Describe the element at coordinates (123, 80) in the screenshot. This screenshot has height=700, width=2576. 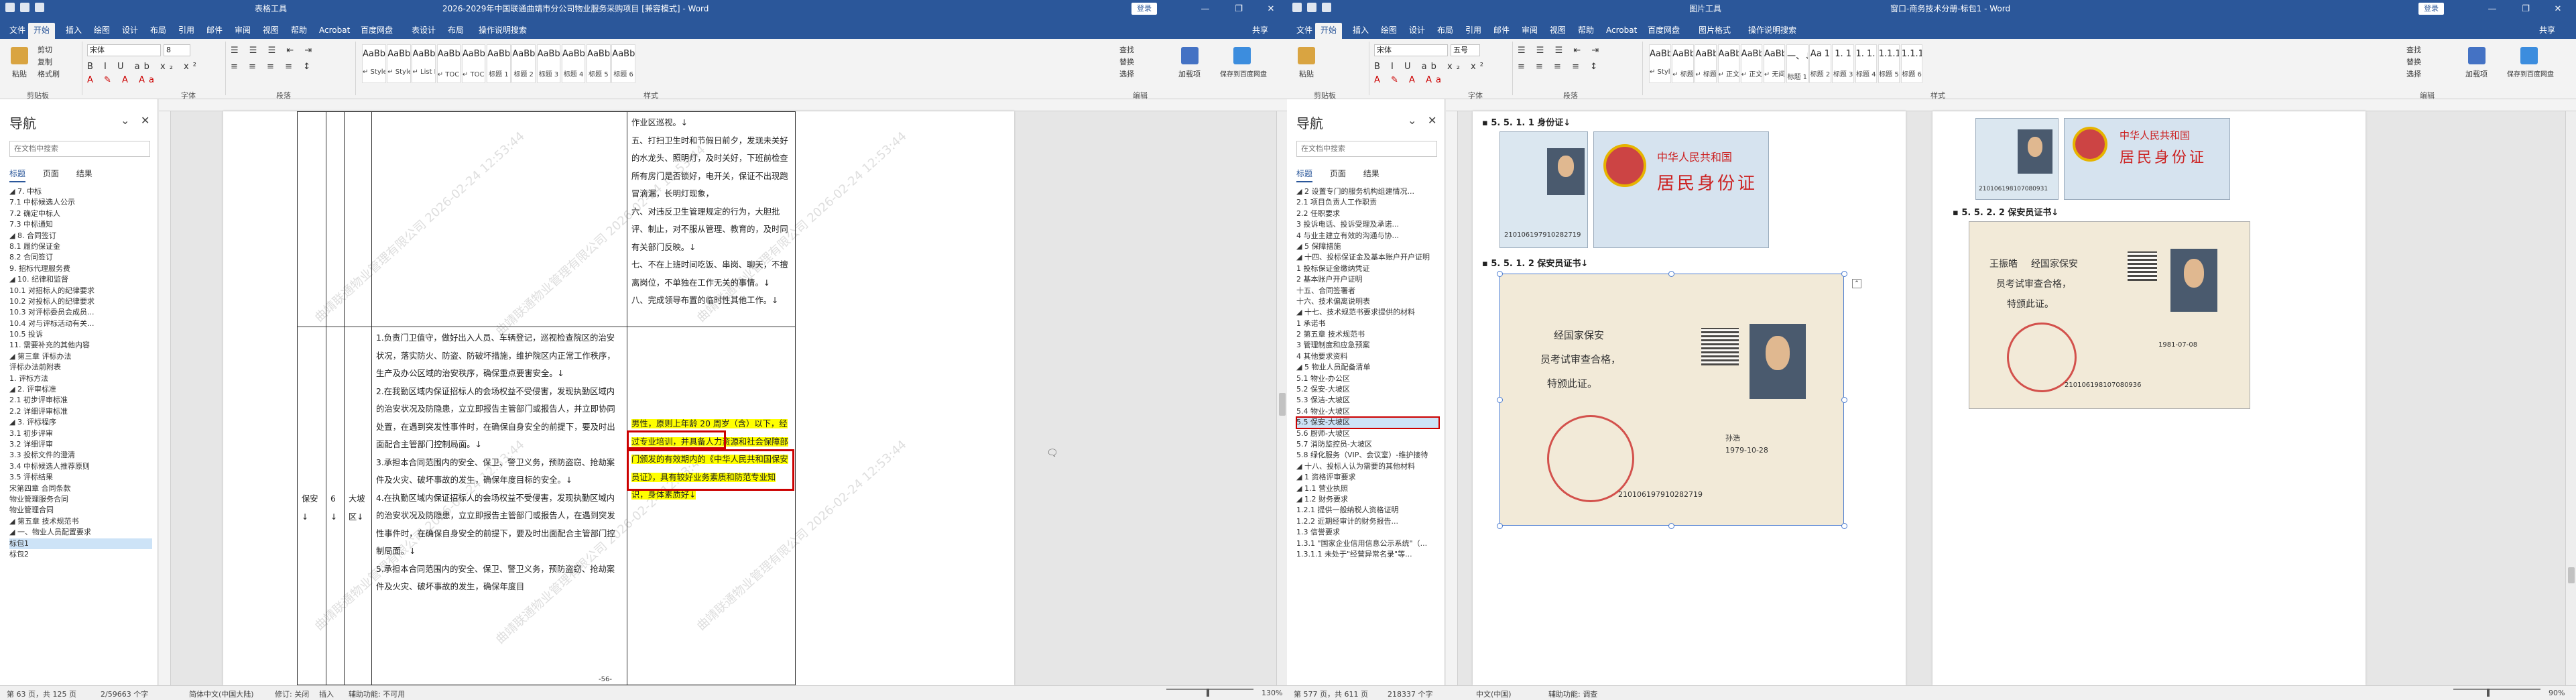
I see `font-color-buttons: A ✎ A Aa` at that location.